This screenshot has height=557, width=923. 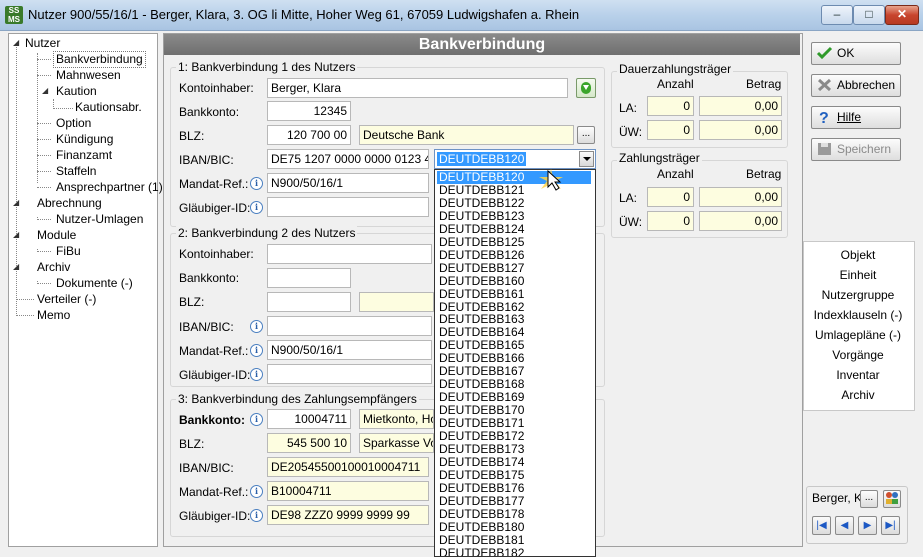 I want to click on people-icon, so click(x=892, y=499).